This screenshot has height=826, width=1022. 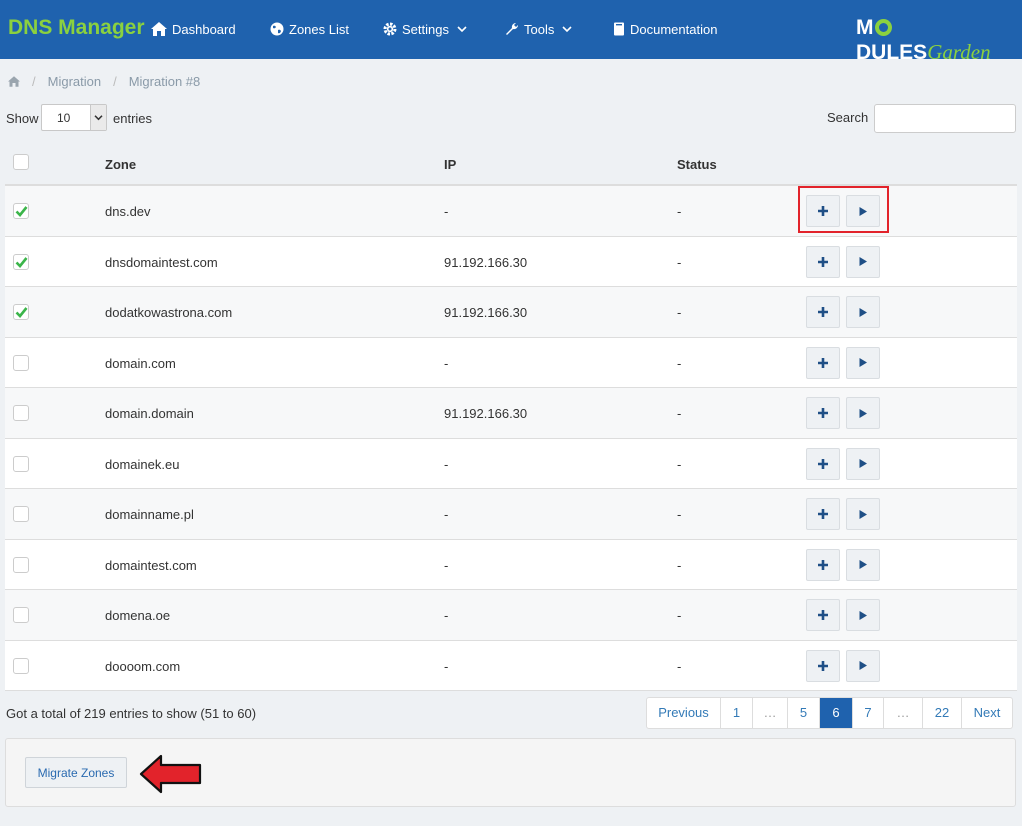 I want to click on nav-tools: Tools, so click(x=538, y=29).